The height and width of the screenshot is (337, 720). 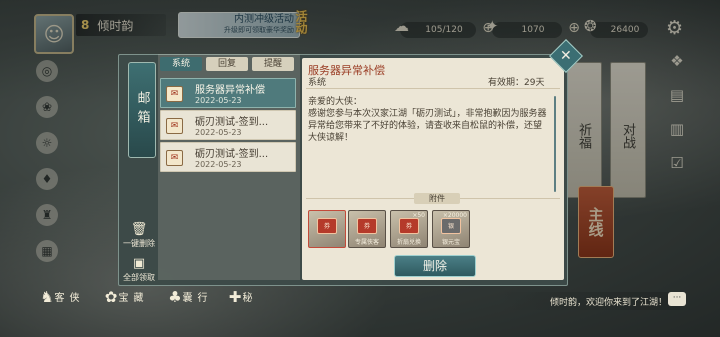 I want to click on attachment-item: 券, so click(x=327, y=229).